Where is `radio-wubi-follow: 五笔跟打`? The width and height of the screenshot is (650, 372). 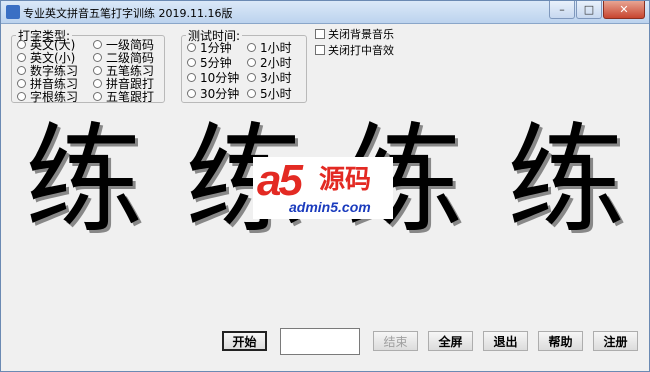
radio-wubi-follow: 五笔跟打 is located at coordinates (123, 96).